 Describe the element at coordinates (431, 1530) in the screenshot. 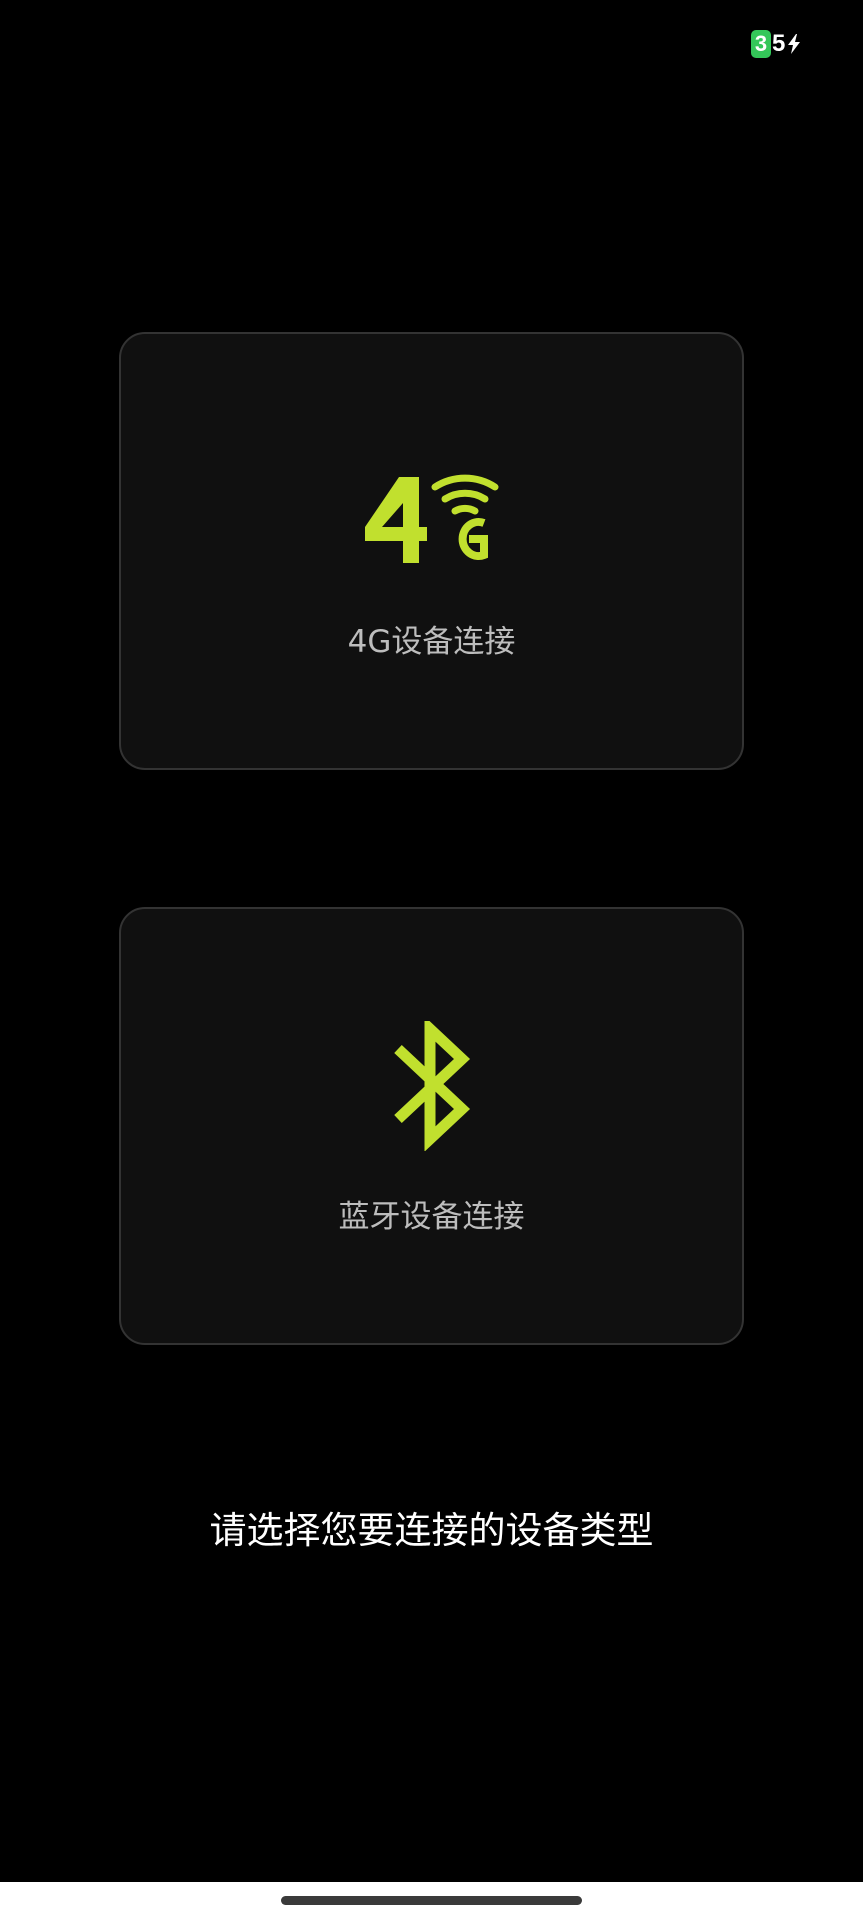

I see `device-type-prompt: 请选择您要连接的设备类型` at that location.